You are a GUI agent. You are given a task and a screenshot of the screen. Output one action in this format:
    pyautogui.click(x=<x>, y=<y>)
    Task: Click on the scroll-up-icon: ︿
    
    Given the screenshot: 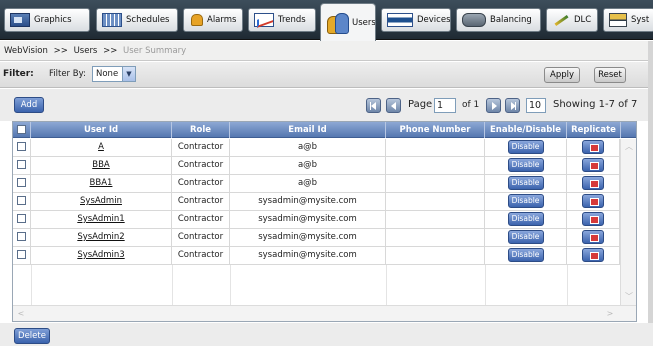 What is the action you would take?
    pyautogui.click(x=629, y=147)
    